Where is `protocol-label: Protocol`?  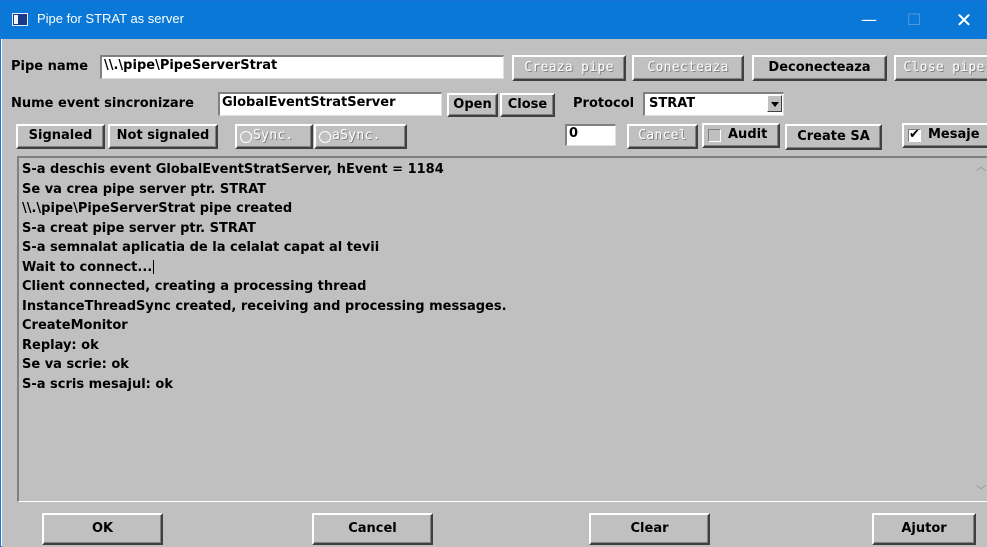 protocol-label: Protocol is located at coordinates (604, 103).